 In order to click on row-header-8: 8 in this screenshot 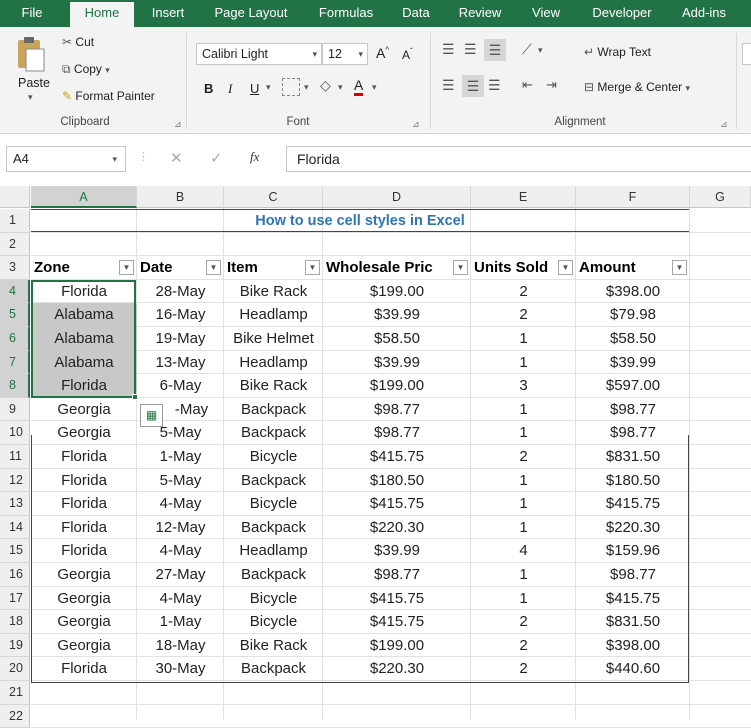, I will do `click(15, 386)`.